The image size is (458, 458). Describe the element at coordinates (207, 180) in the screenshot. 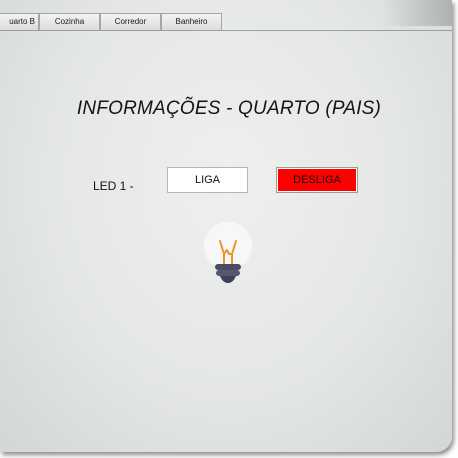

I see `led-on-button: LIGA` at that location.